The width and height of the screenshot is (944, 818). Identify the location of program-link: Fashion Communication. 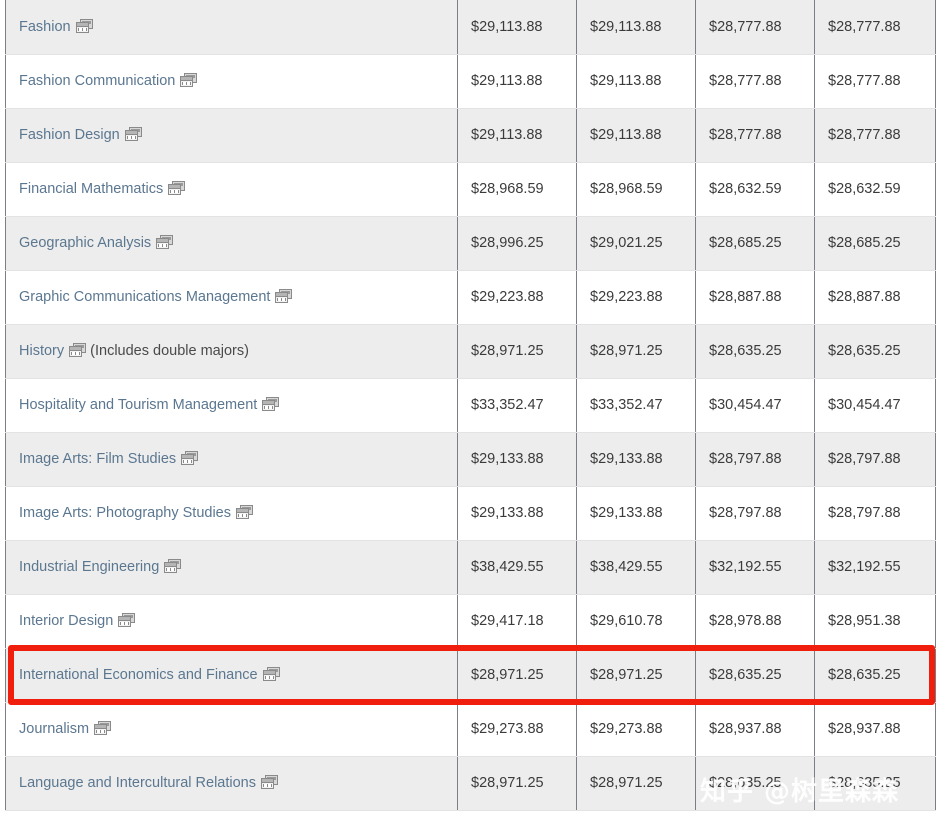
(97, 81).